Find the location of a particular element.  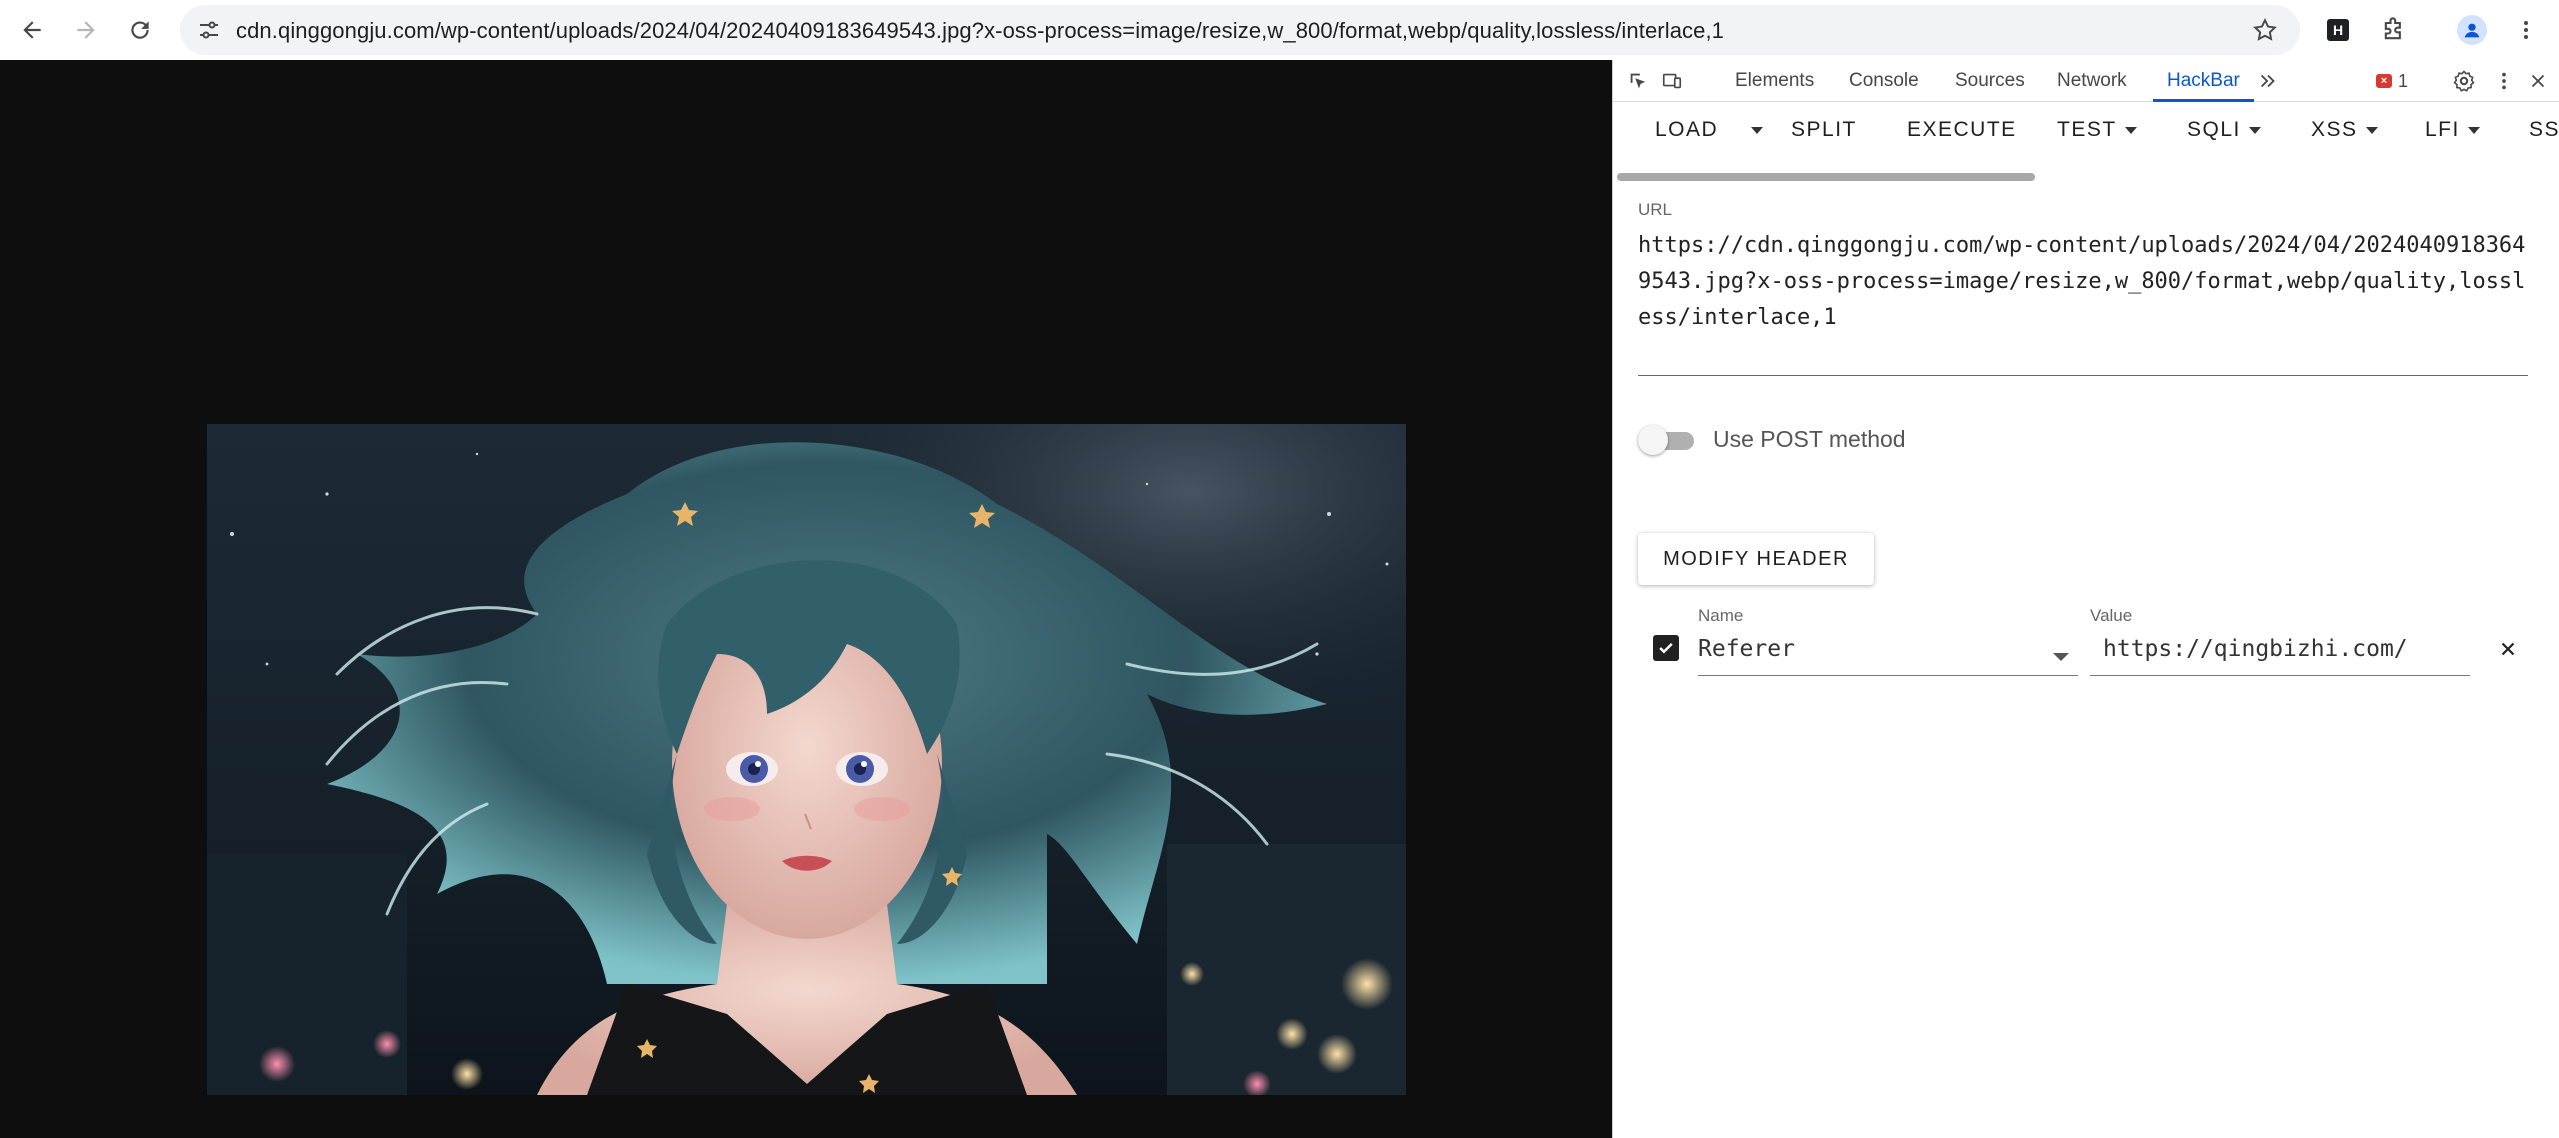

arrow-right-icon is located at coordinates (86, 30).